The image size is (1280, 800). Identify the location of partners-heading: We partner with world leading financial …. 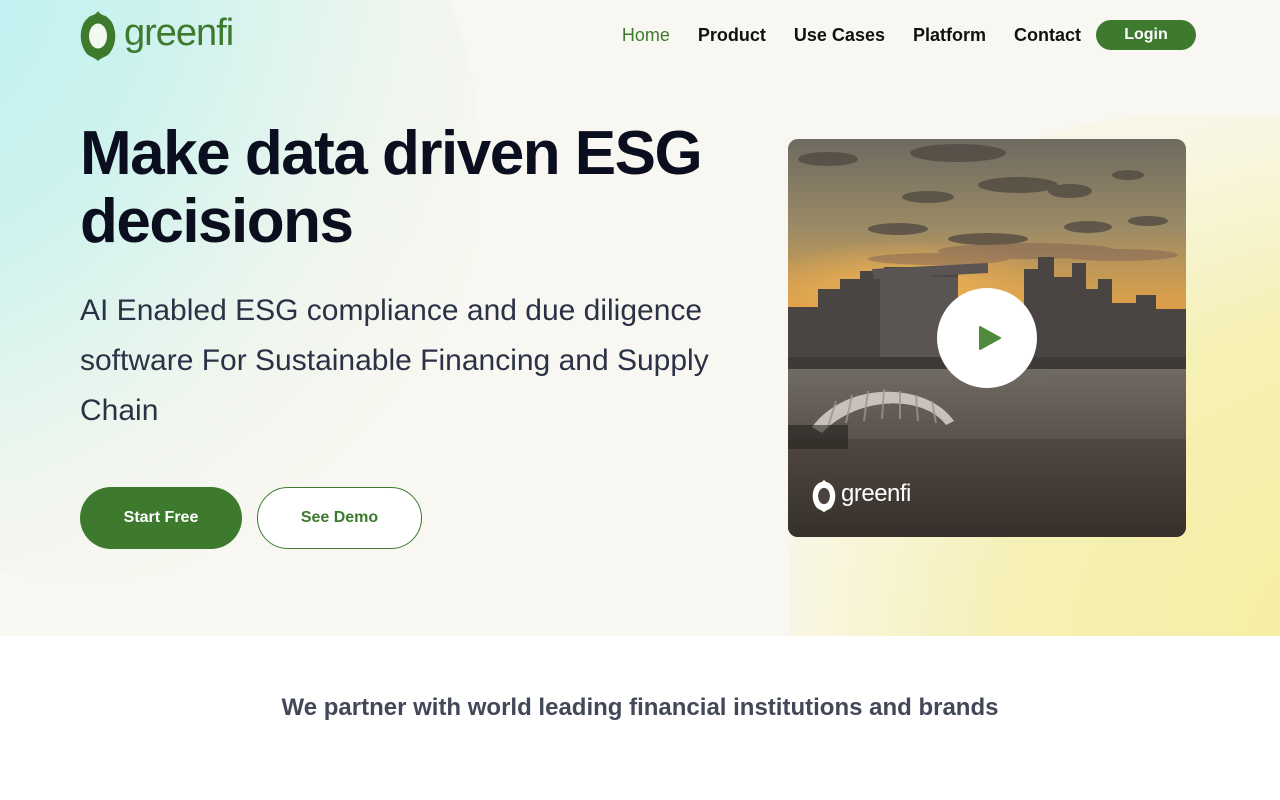
(640, 707).